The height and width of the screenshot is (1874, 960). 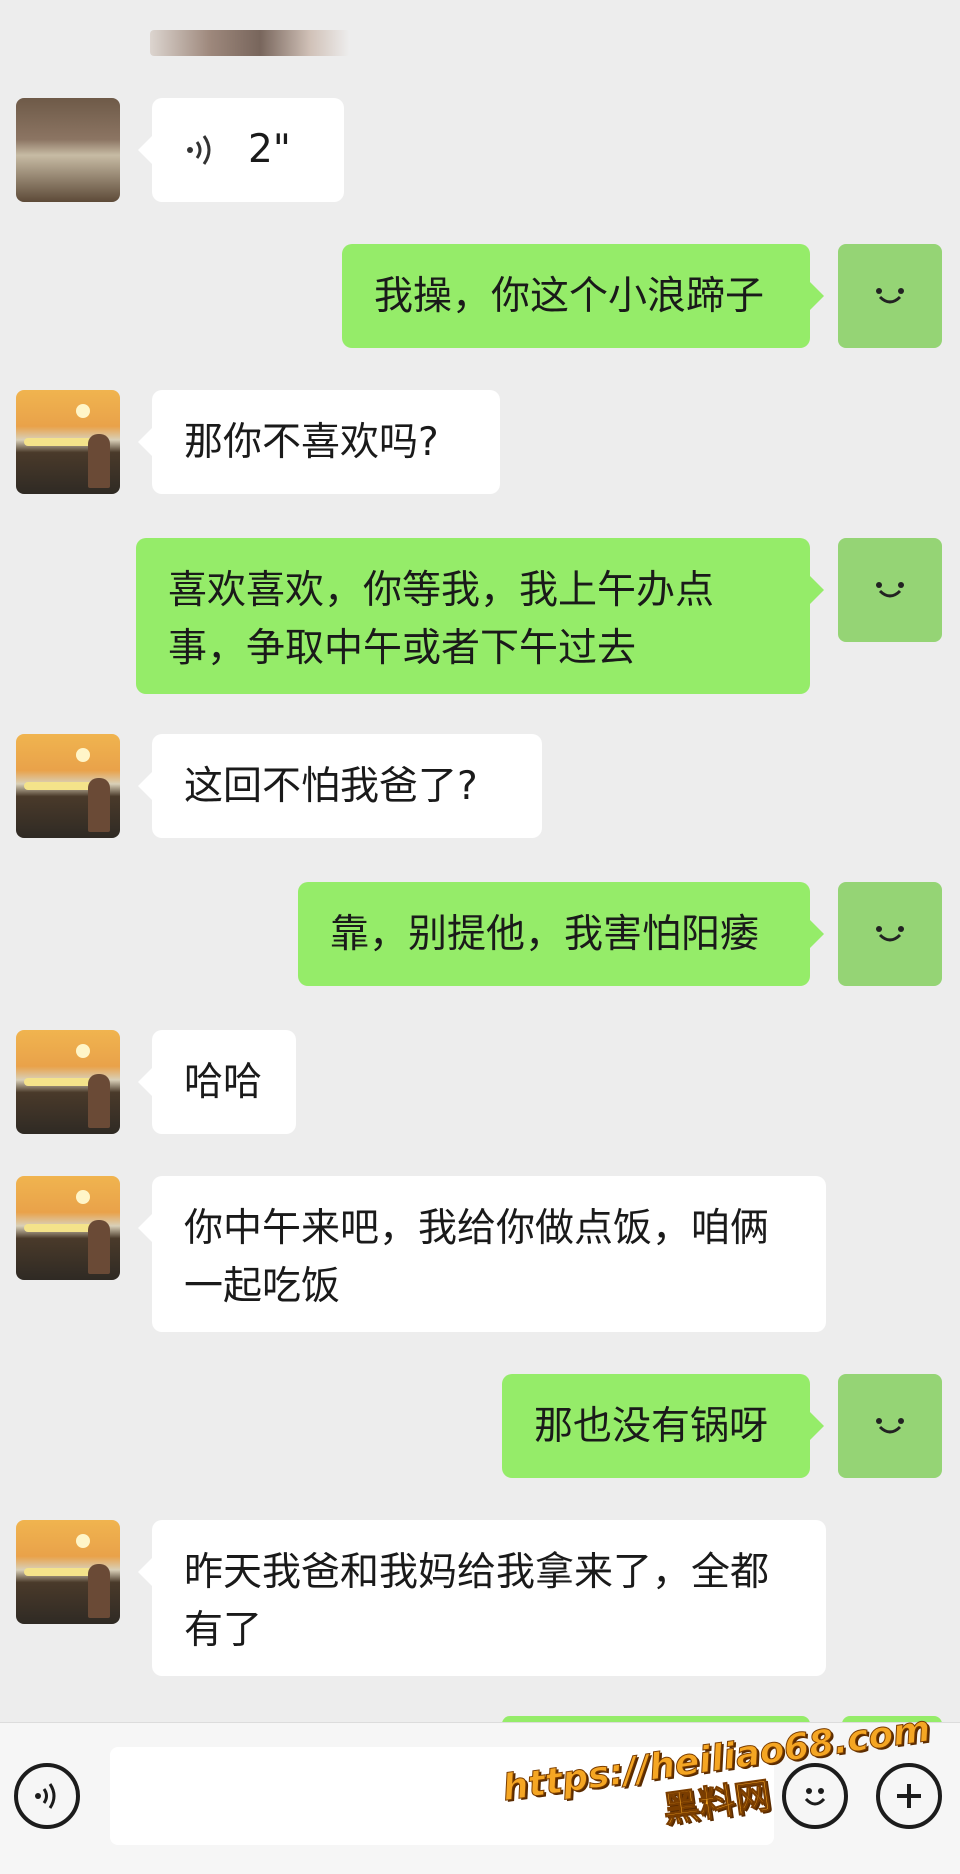 What do you see at coordinates (269, 149) in the screenshot?
I see `voice-duration: 2"` at bounding box center [269, 149].